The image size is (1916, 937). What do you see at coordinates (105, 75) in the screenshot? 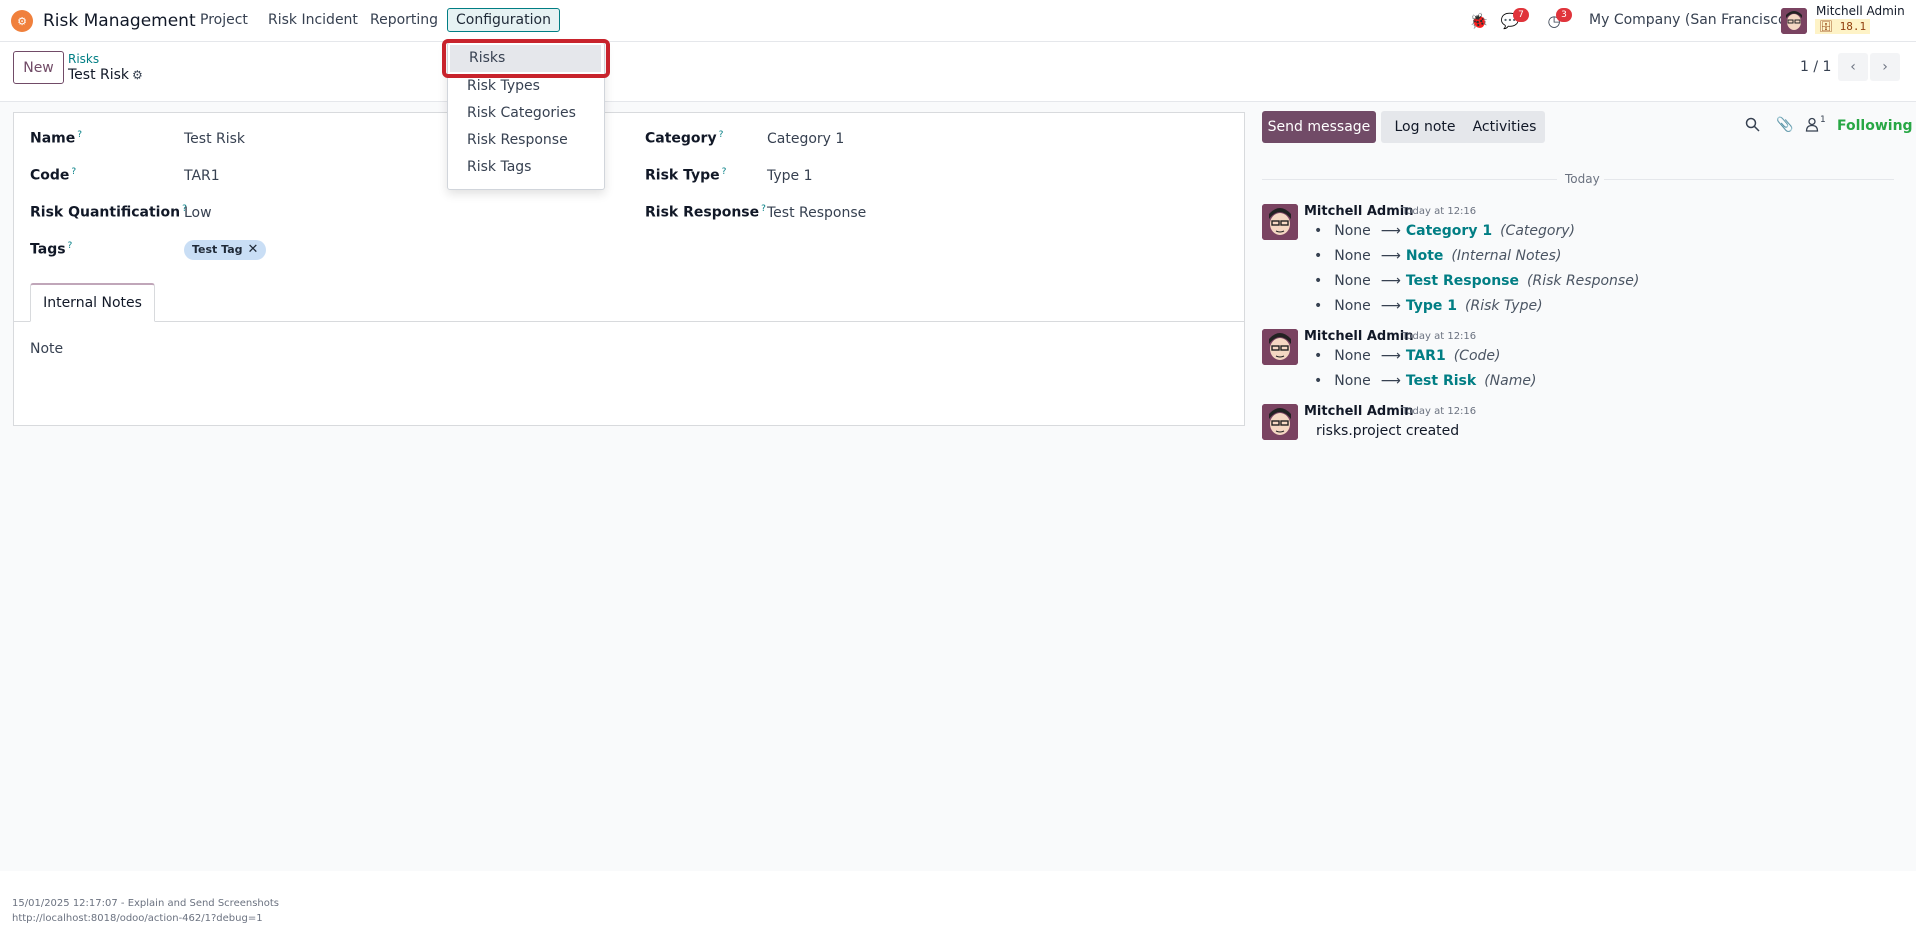
I see `breadcrumb-current: Test Risk ⚙` at bounding box center [105, 75].